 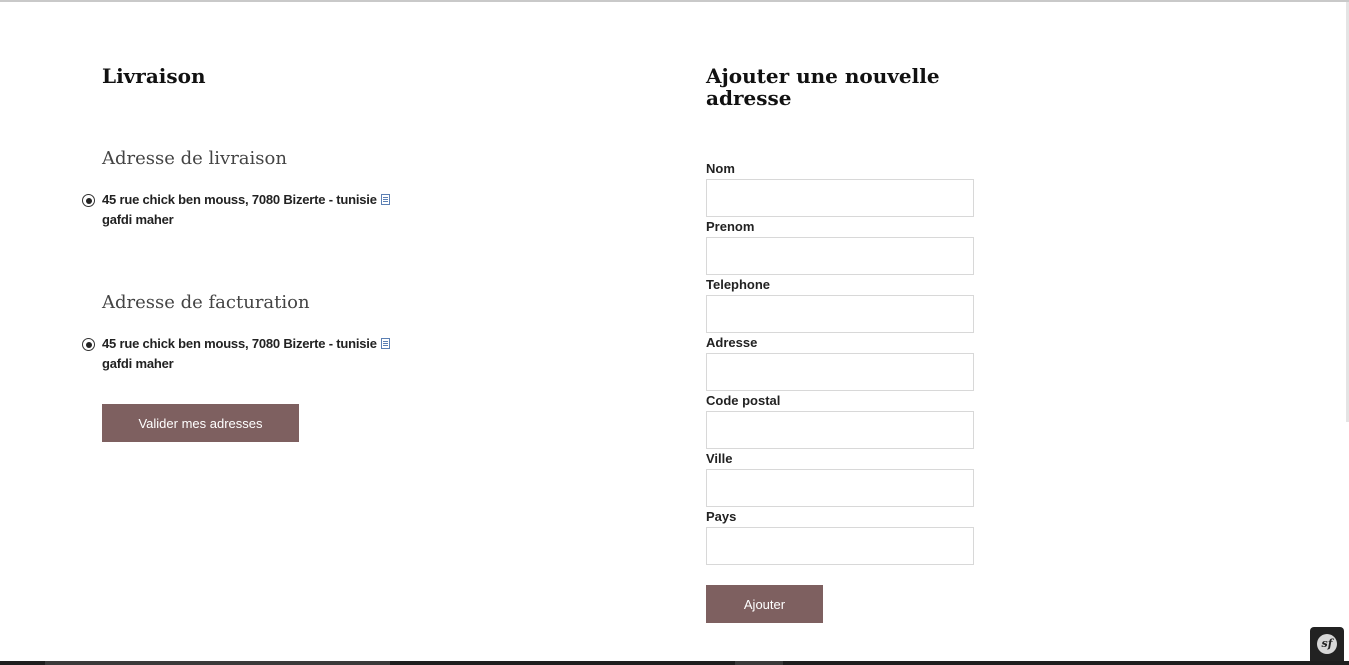 What do you see at coordinates (840, 198) in the screenshot?
I see `nom-input` at bounding box center [840, 198].